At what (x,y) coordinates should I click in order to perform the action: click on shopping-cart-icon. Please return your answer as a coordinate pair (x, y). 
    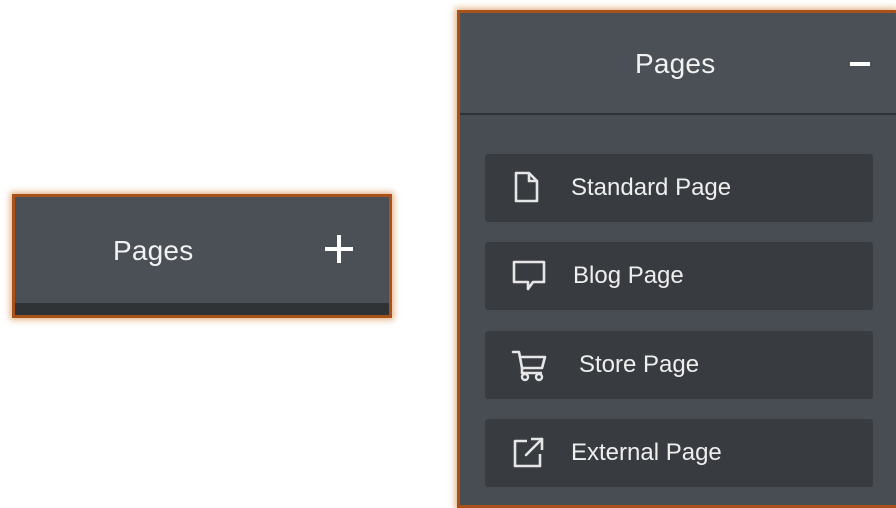
    Looking at the image, I should click on (529, 365).